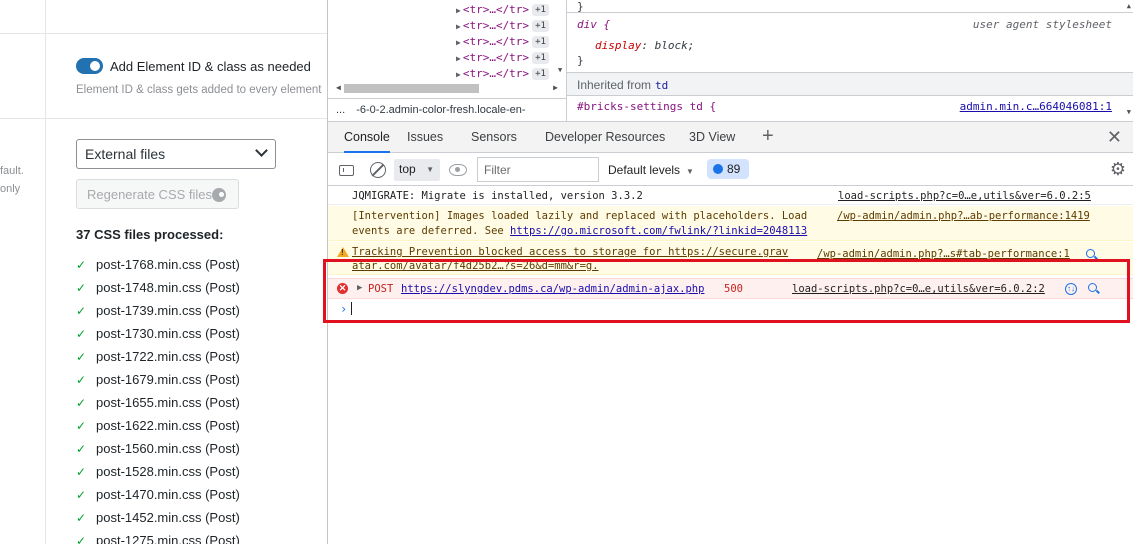 The height and width of the screenshot is (544, 1133). Describe the element at coordinates (168, 471) in the screenshot. I see `css-file-name: post-1528.min.css (Post)` at that location.